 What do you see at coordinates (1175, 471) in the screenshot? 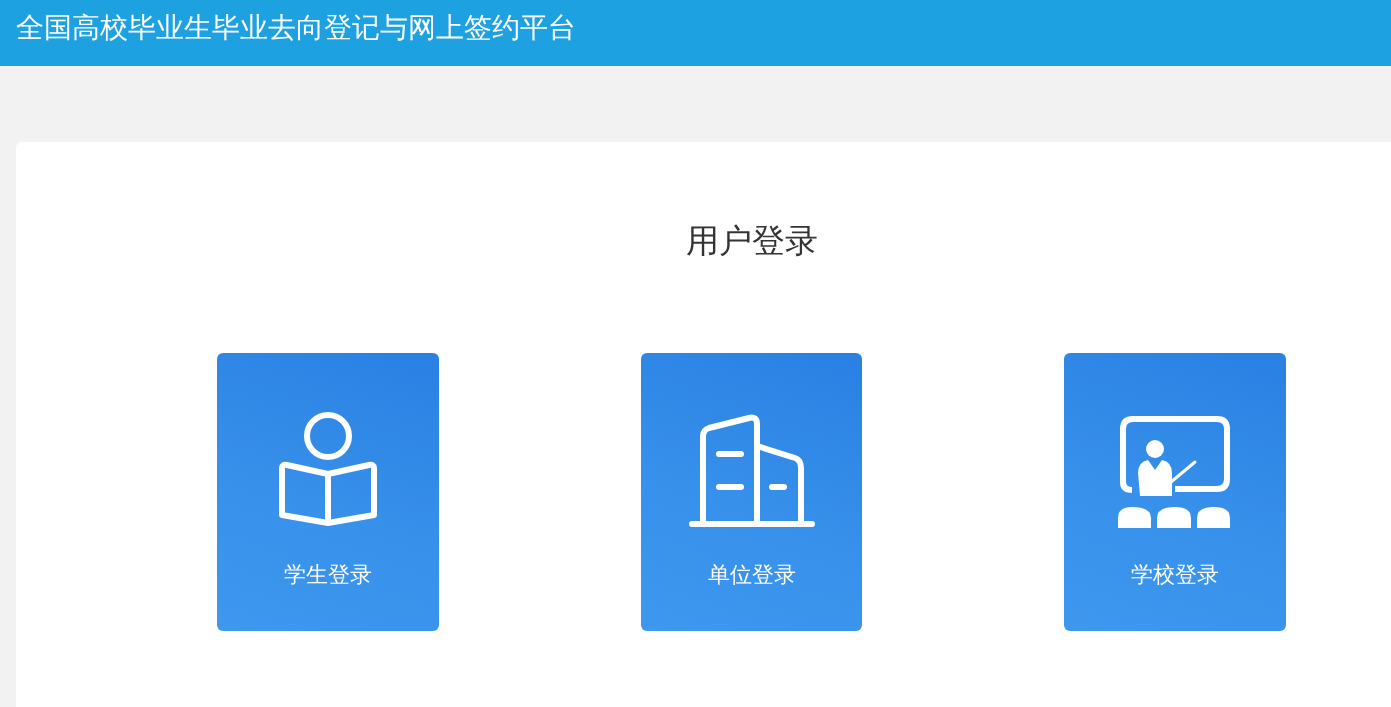
I see `teacher-at-board-icon` at bounding box center [1175, 471].